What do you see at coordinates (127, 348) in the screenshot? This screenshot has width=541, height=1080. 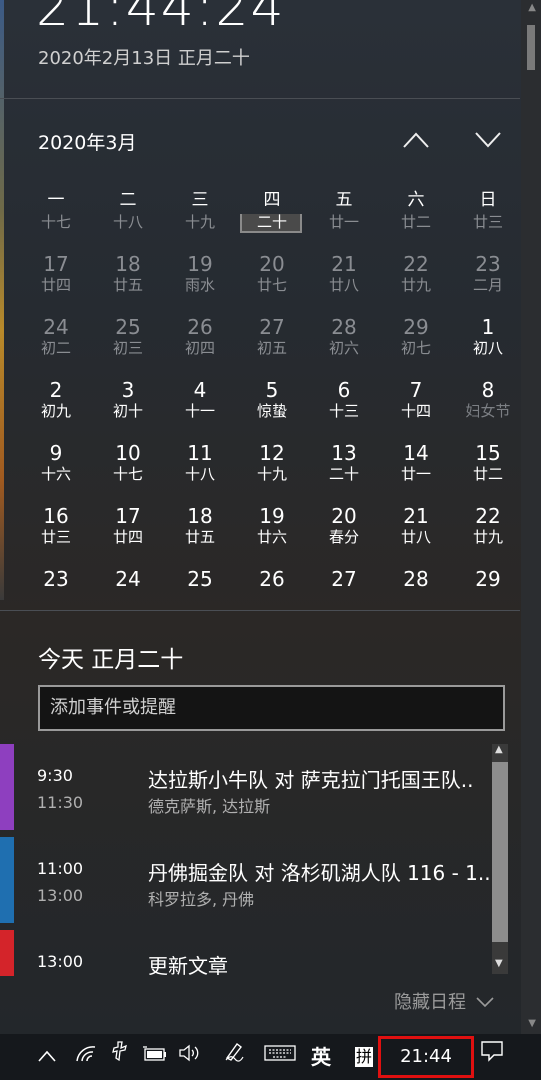 I see `lunar-label: 初三` at bounding box center [127, 348].